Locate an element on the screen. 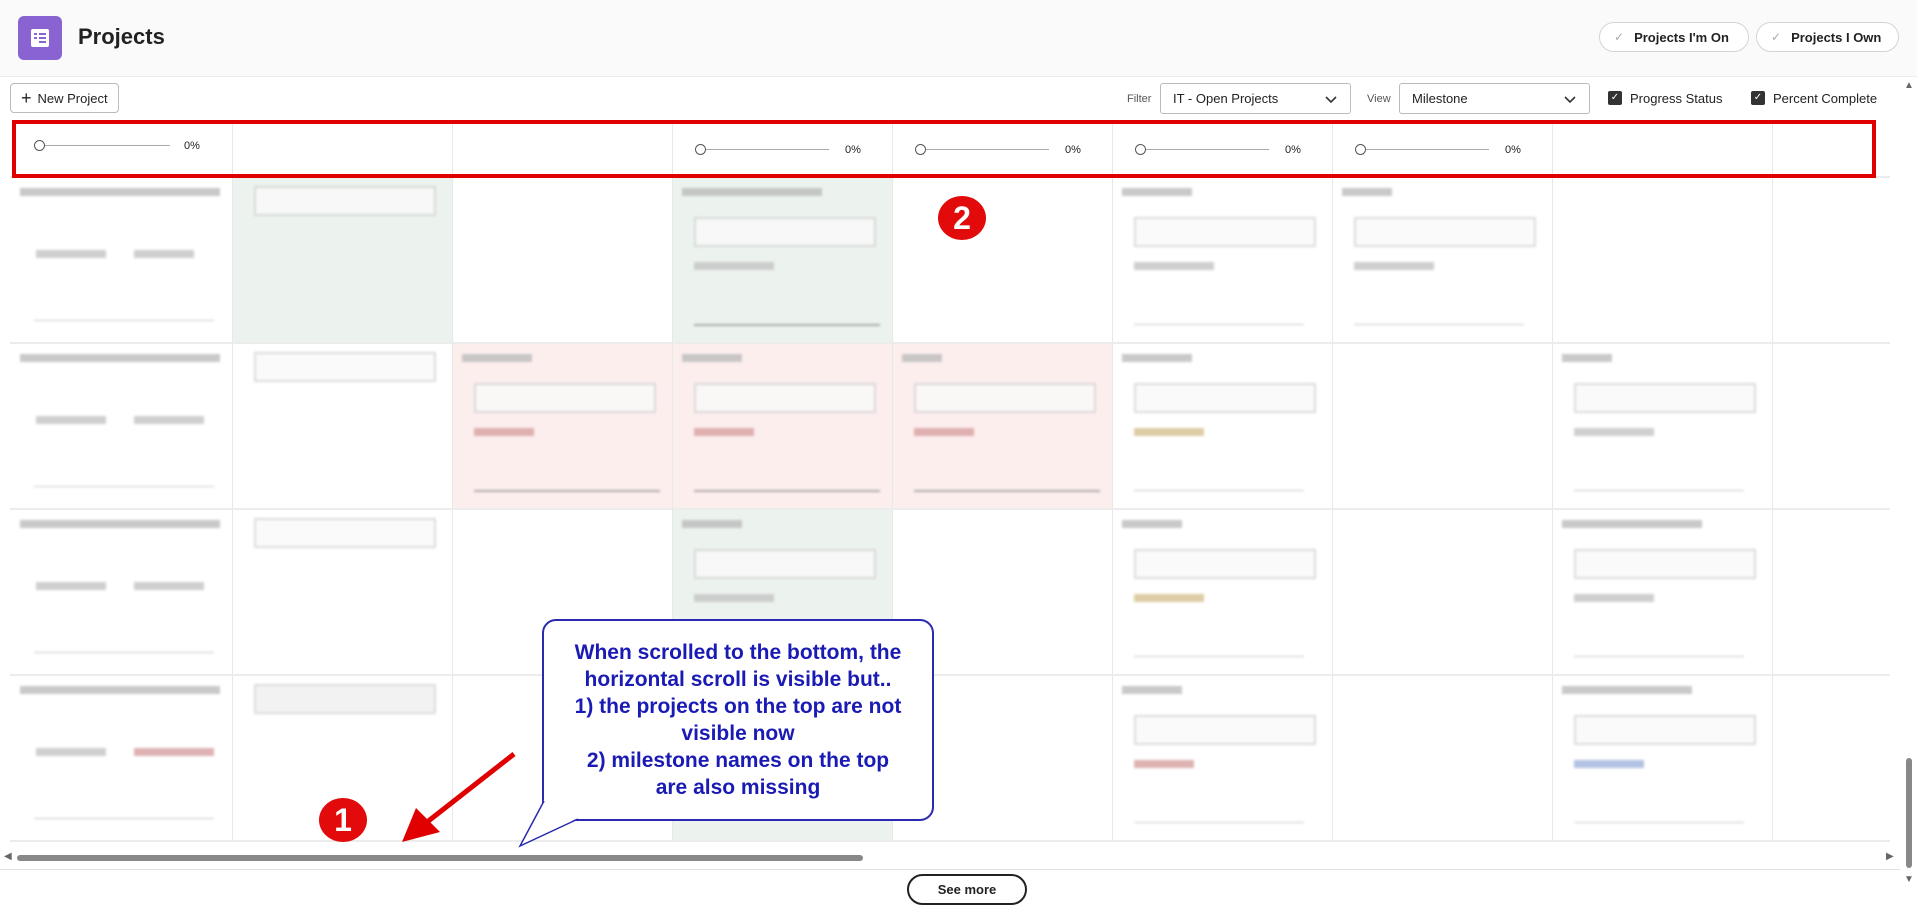 The height and width of the screenshot is (911, 1917). annotation-marker-1: 1 is located at coordinates (343, 820).